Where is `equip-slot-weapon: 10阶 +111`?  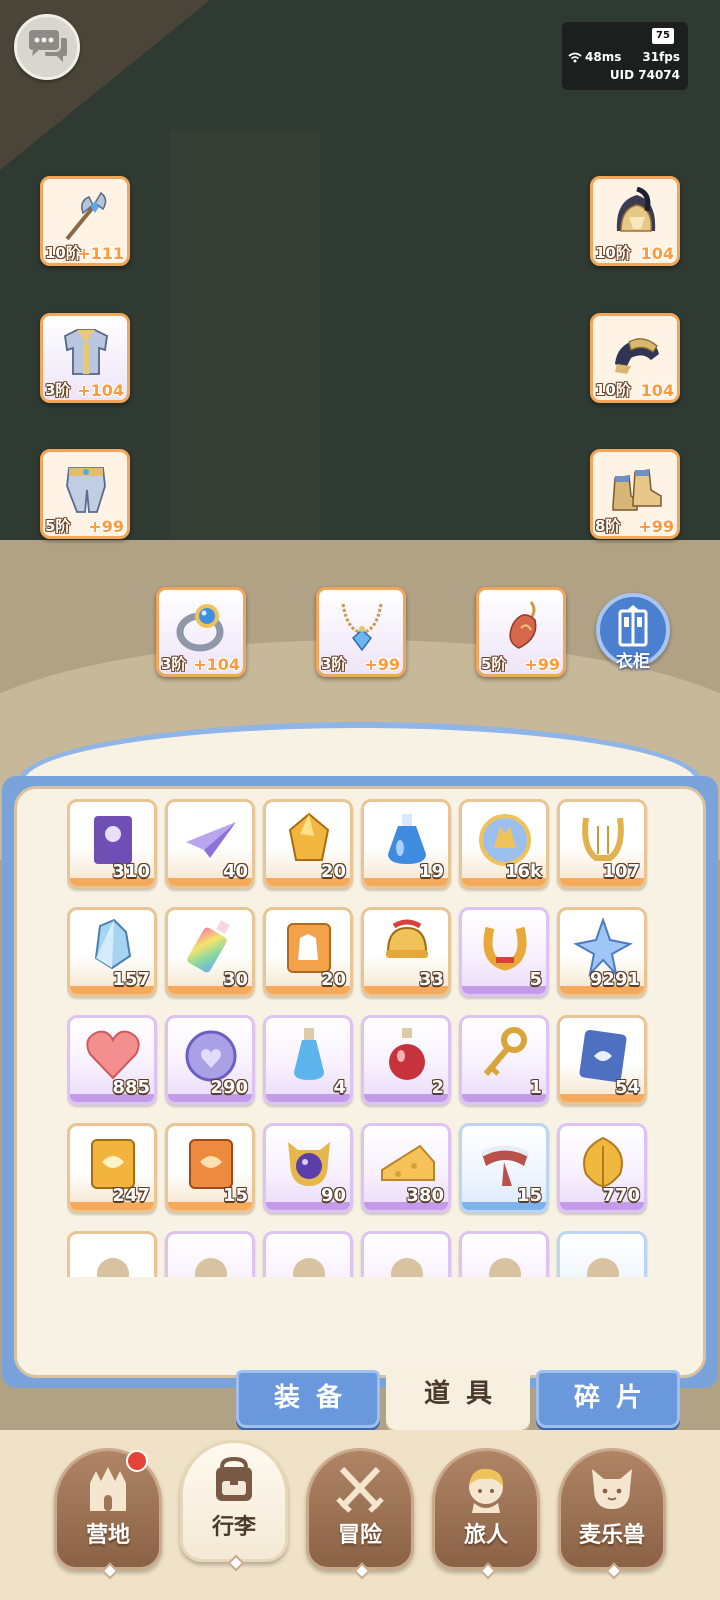
equip-slot-weapon: 10阶 +111 is located at coordinates (85, 221).